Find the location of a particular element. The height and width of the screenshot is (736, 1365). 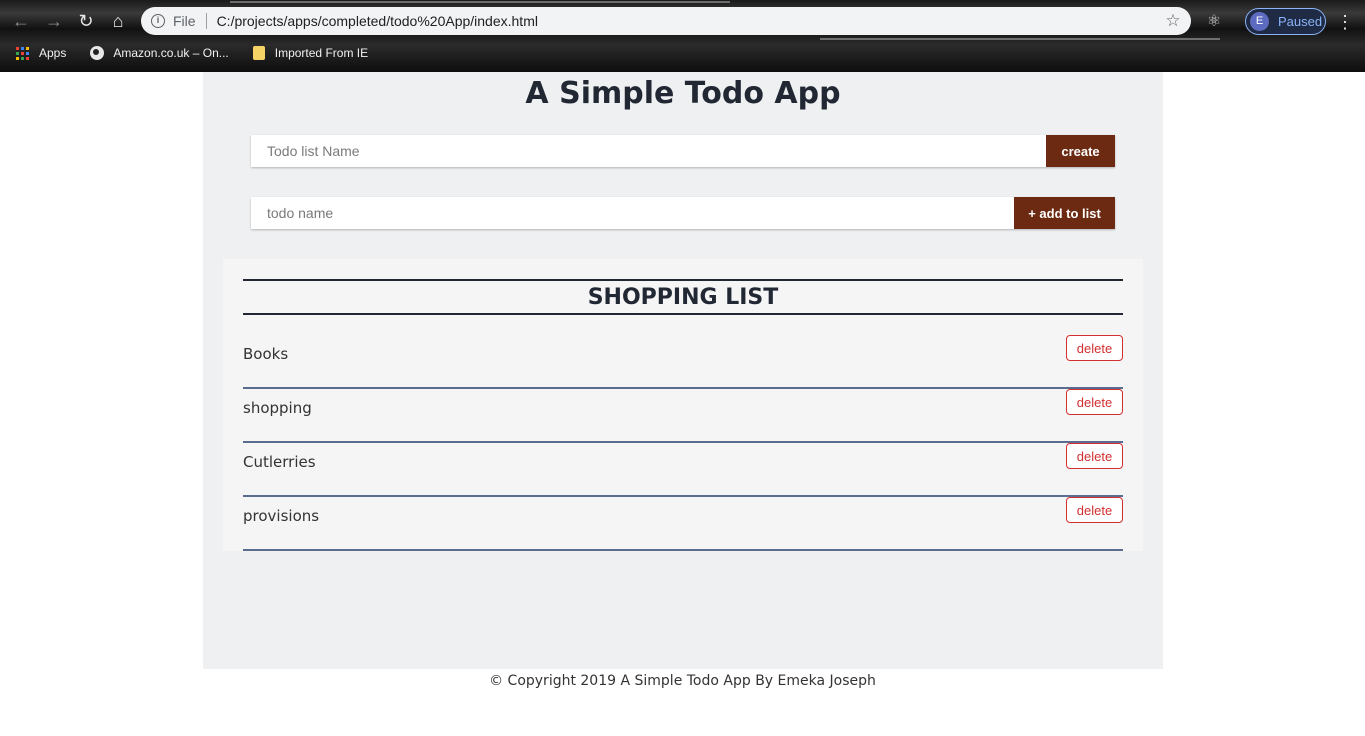

add-todo-form: + add to list is located at coordinates (683, 213).